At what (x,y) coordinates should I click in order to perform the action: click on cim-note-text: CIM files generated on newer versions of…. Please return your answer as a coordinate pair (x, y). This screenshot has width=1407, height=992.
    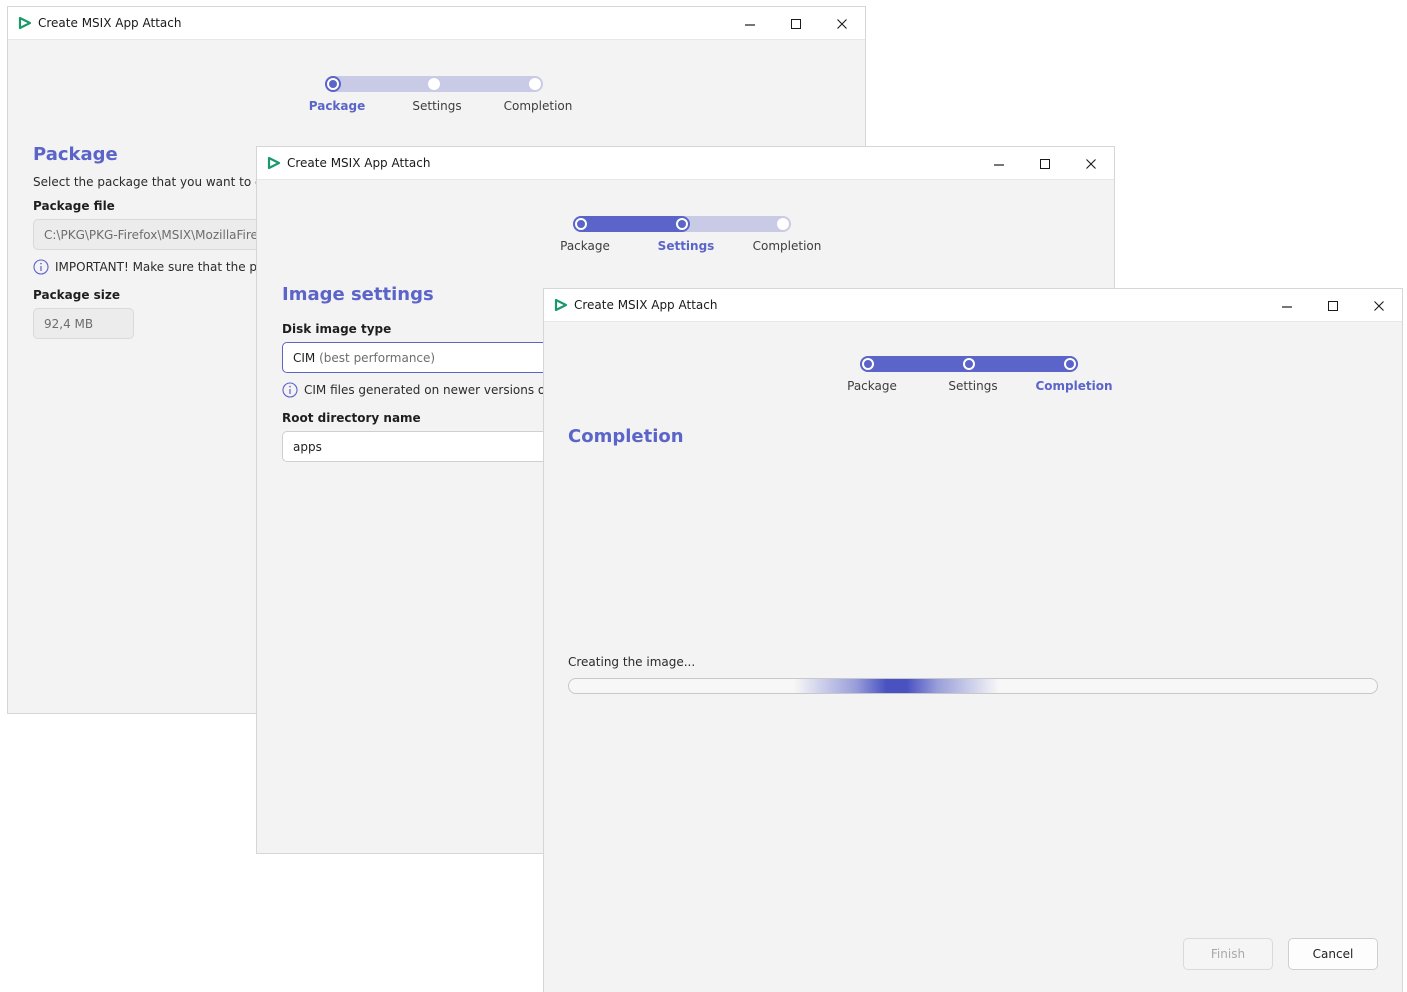
    Looking at the image, I should click on (436, 390).